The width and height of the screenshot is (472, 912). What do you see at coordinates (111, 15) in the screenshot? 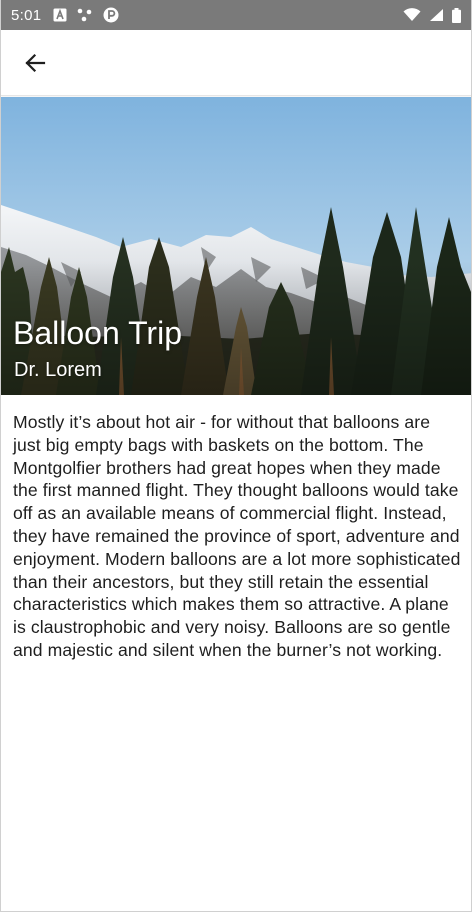
I see `circle-p-icon` at bounding box center [111, 15].